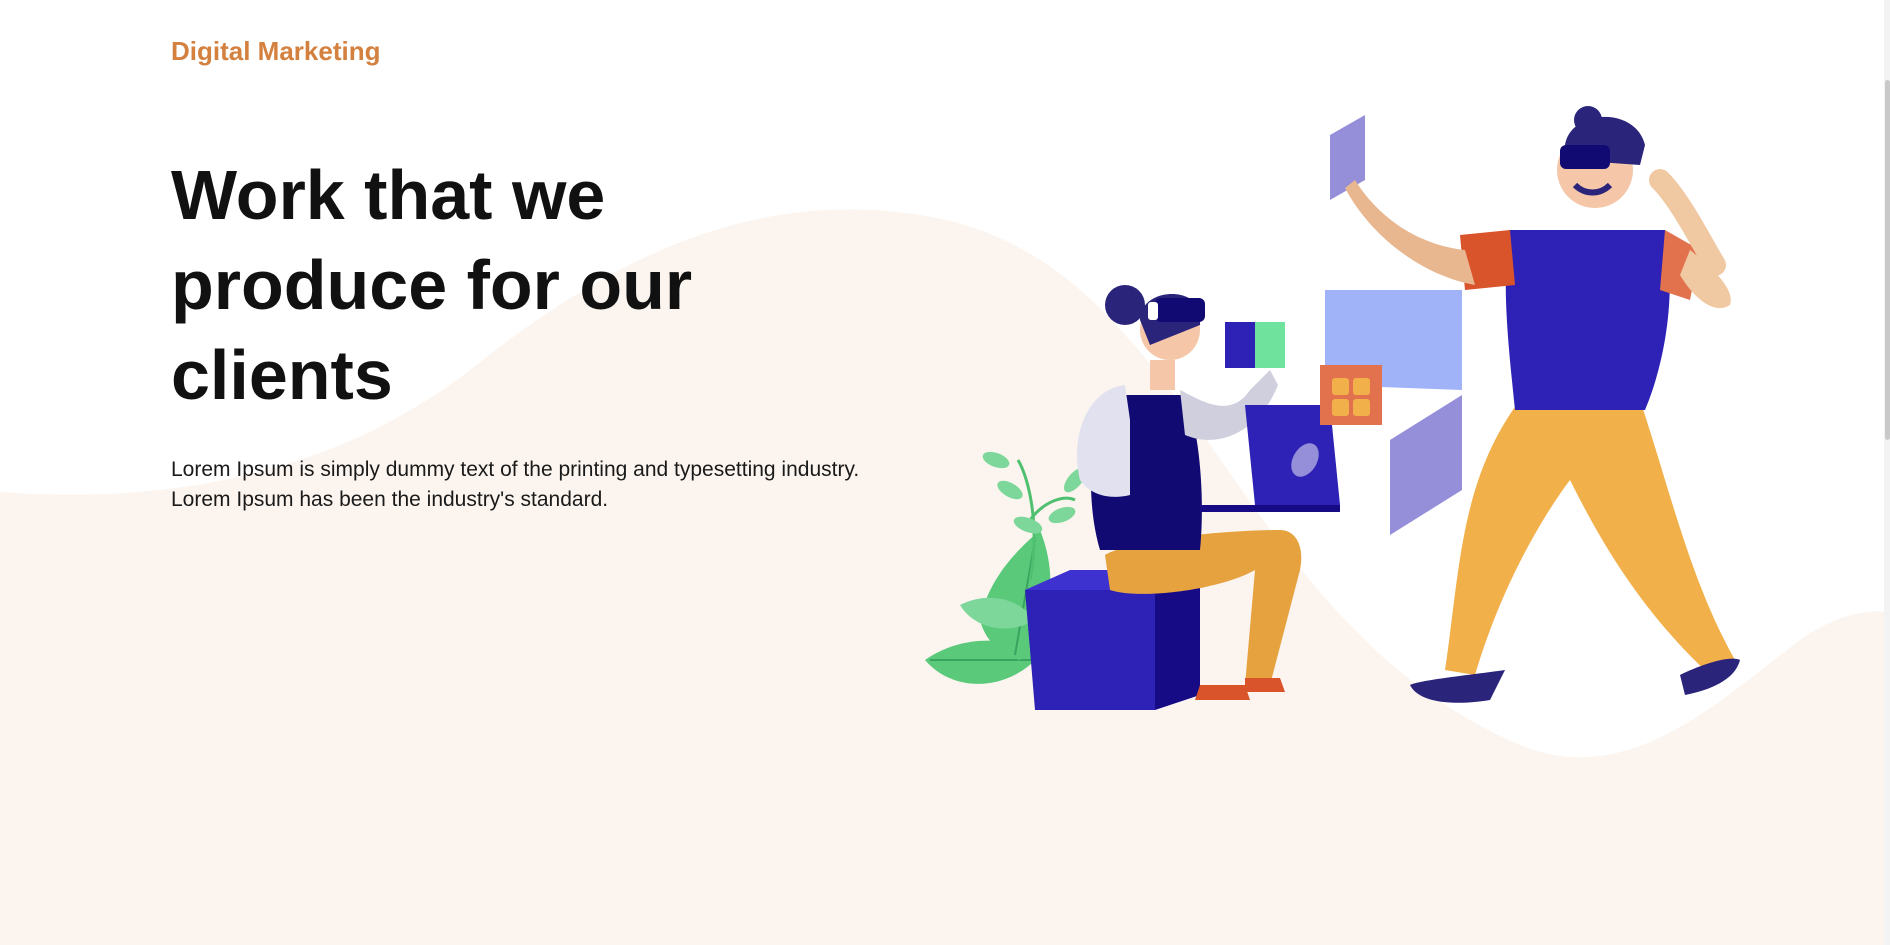  What do you see at coordinates (275, 51) in the screenshot?
I see `brand-logo-text: Digital Marketing` at bounding box center [275, 51].